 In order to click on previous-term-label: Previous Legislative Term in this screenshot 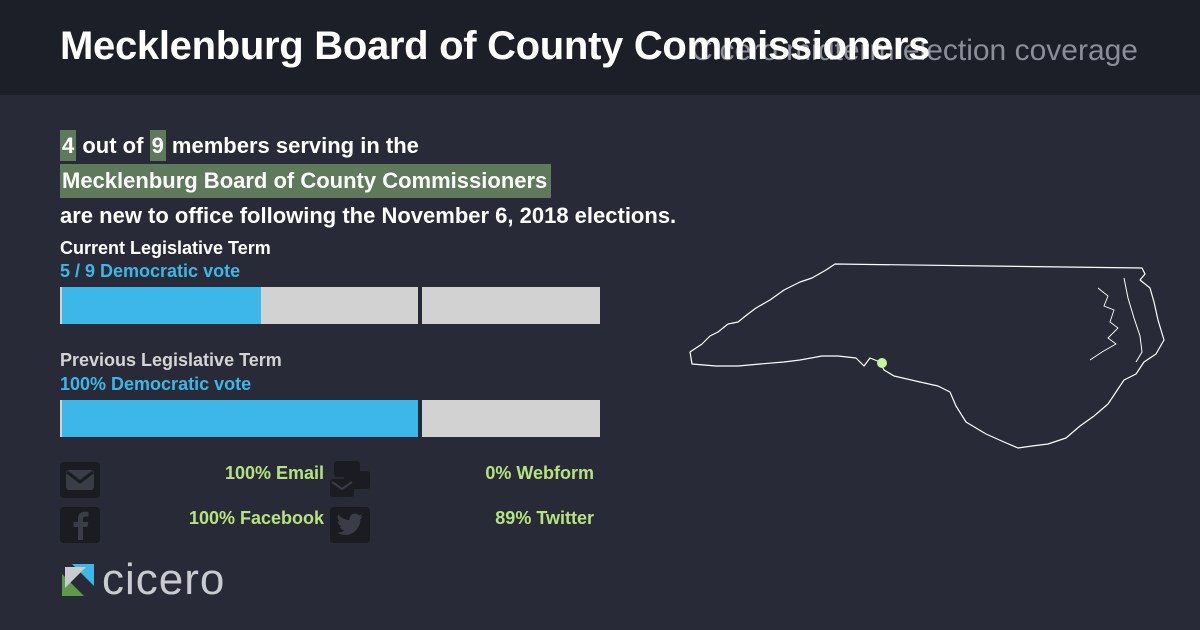, I will do `click(171, 360)`.